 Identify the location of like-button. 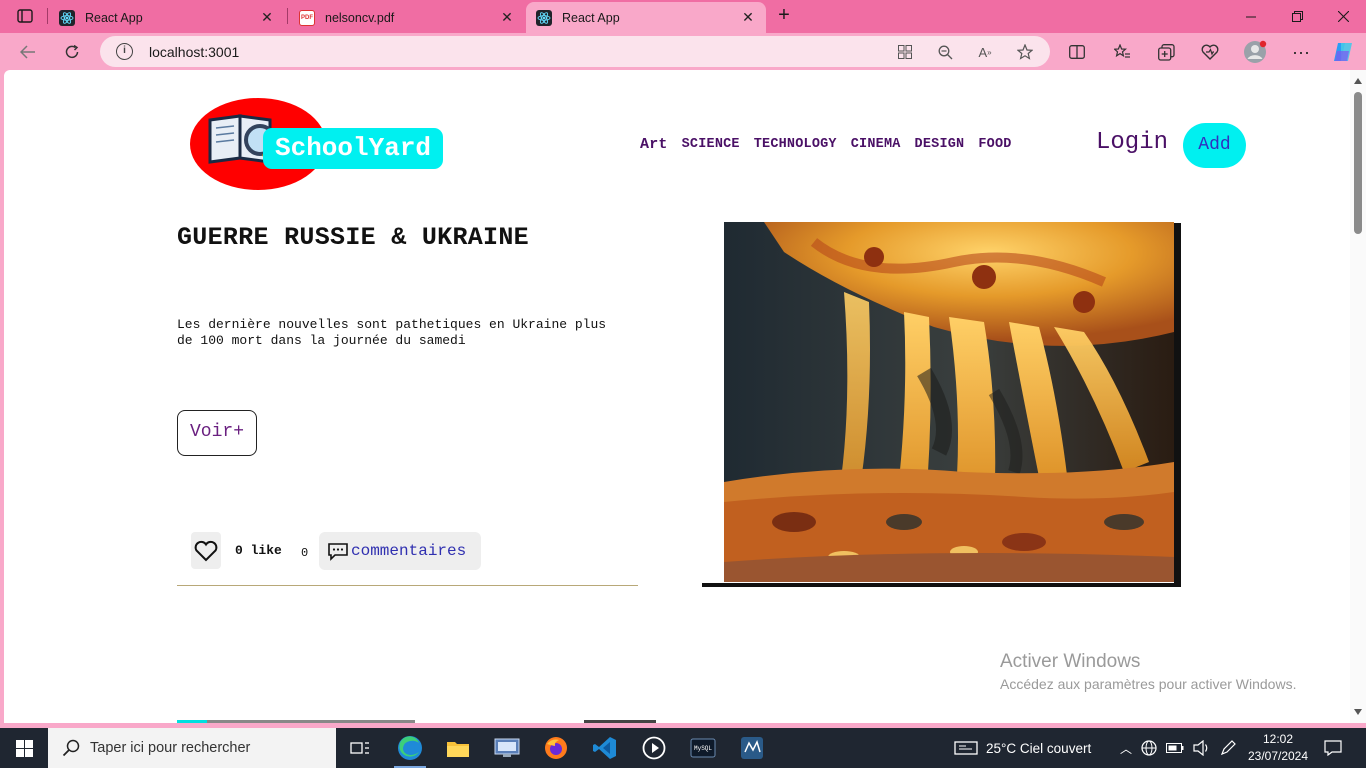
(206, 550).